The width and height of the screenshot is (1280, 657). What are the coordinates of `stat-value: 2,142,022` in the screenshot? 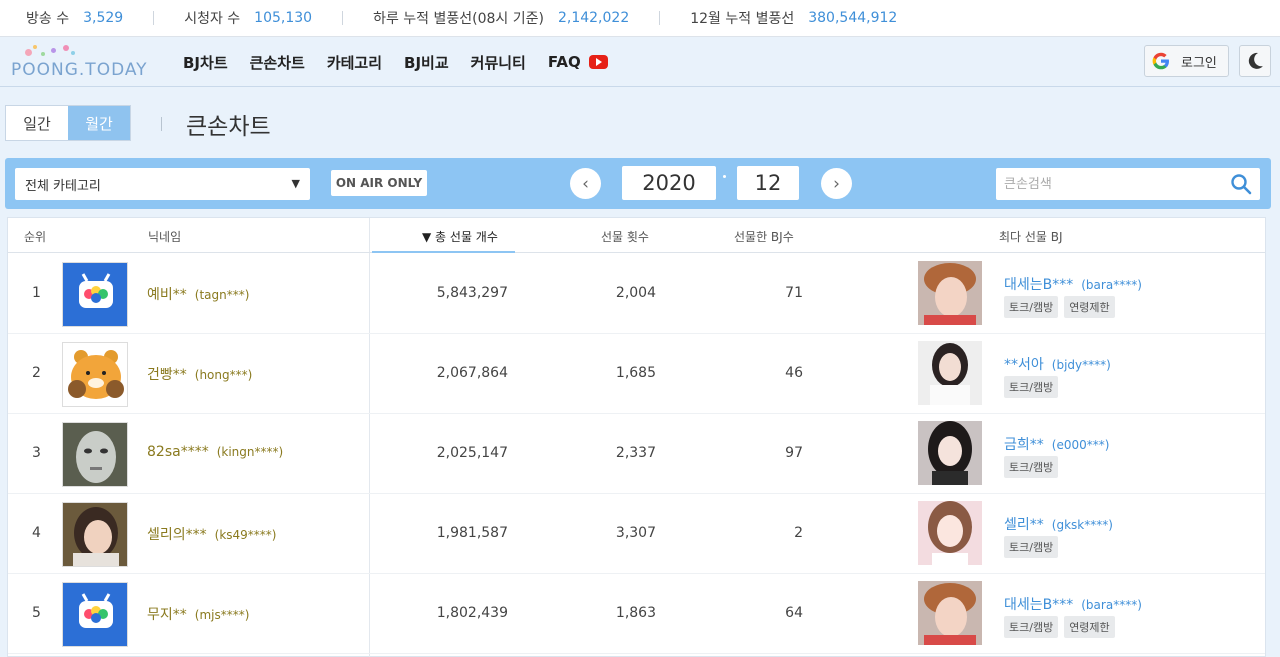 It's located at (593, 18).